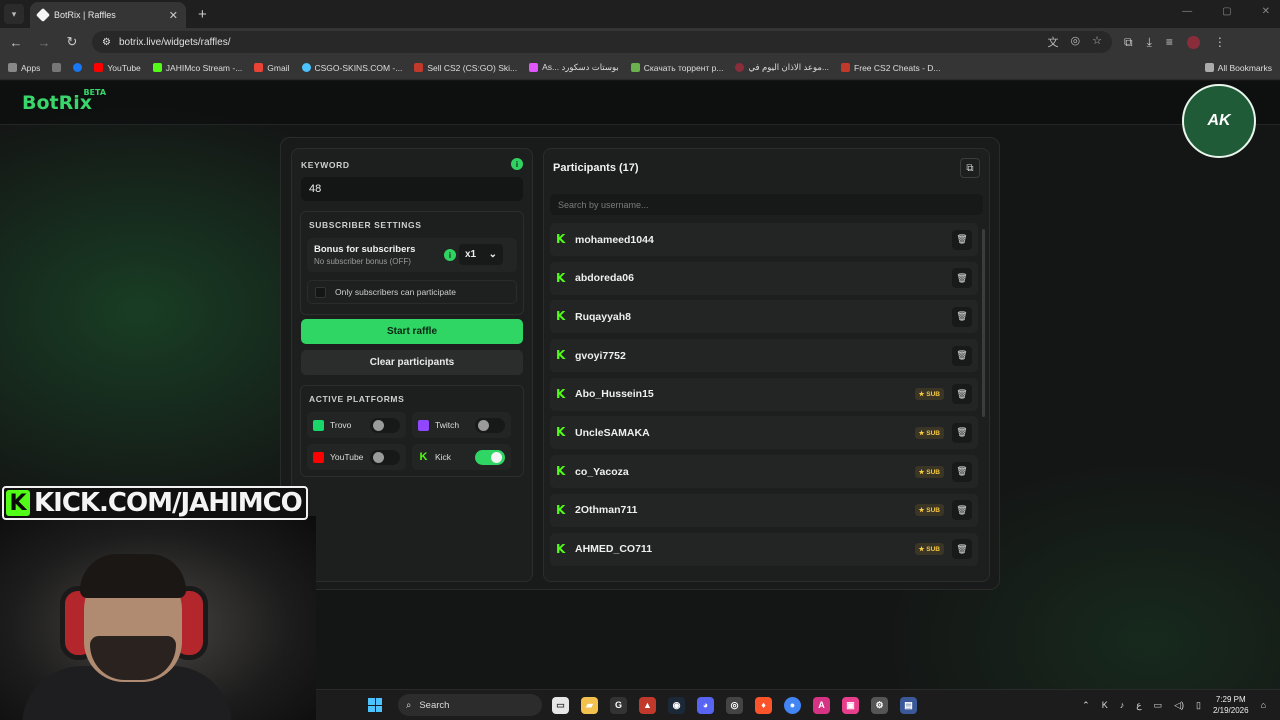  What do you see at coordinates (618, 705) in the screenshot?
I see `g-app-icon: G` at bounding box center [618, 705].